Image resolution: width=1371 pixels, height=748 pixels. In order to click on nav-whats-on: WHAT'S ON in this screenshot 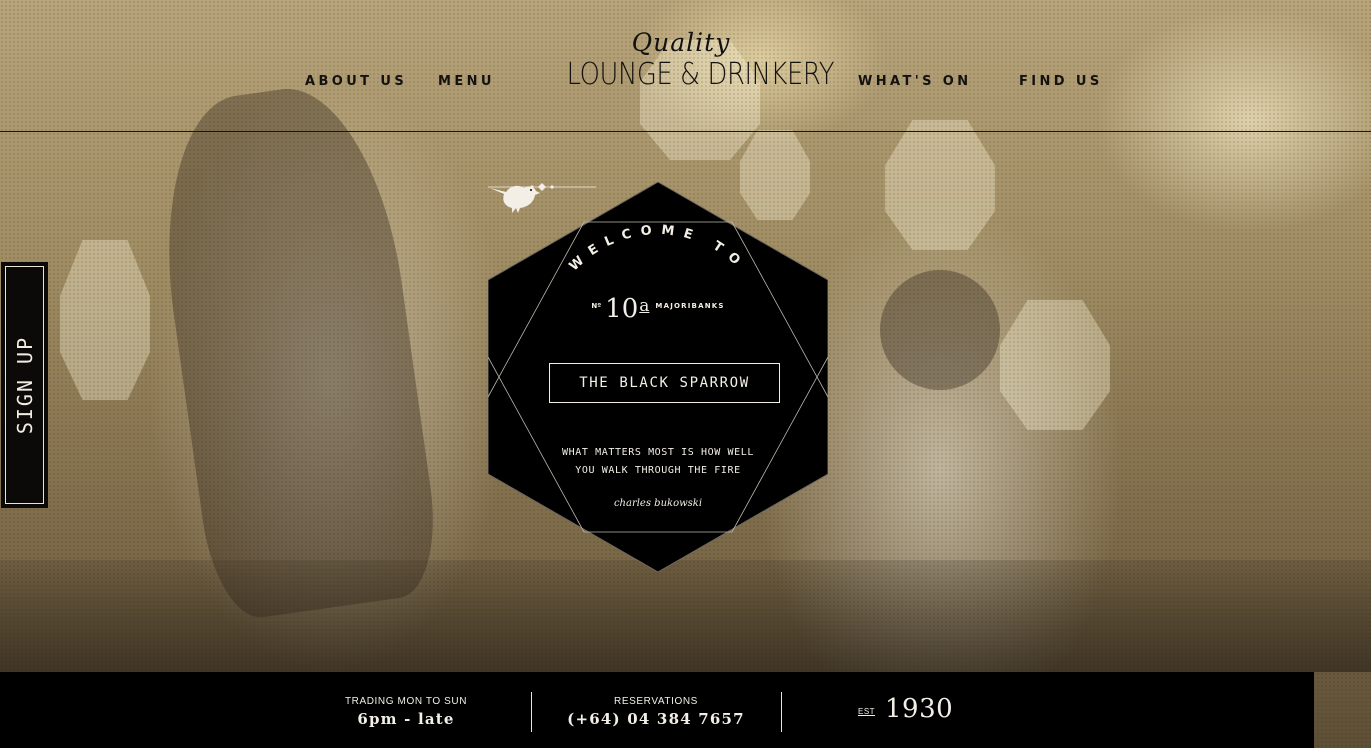, I will do `click(915, 81)`.